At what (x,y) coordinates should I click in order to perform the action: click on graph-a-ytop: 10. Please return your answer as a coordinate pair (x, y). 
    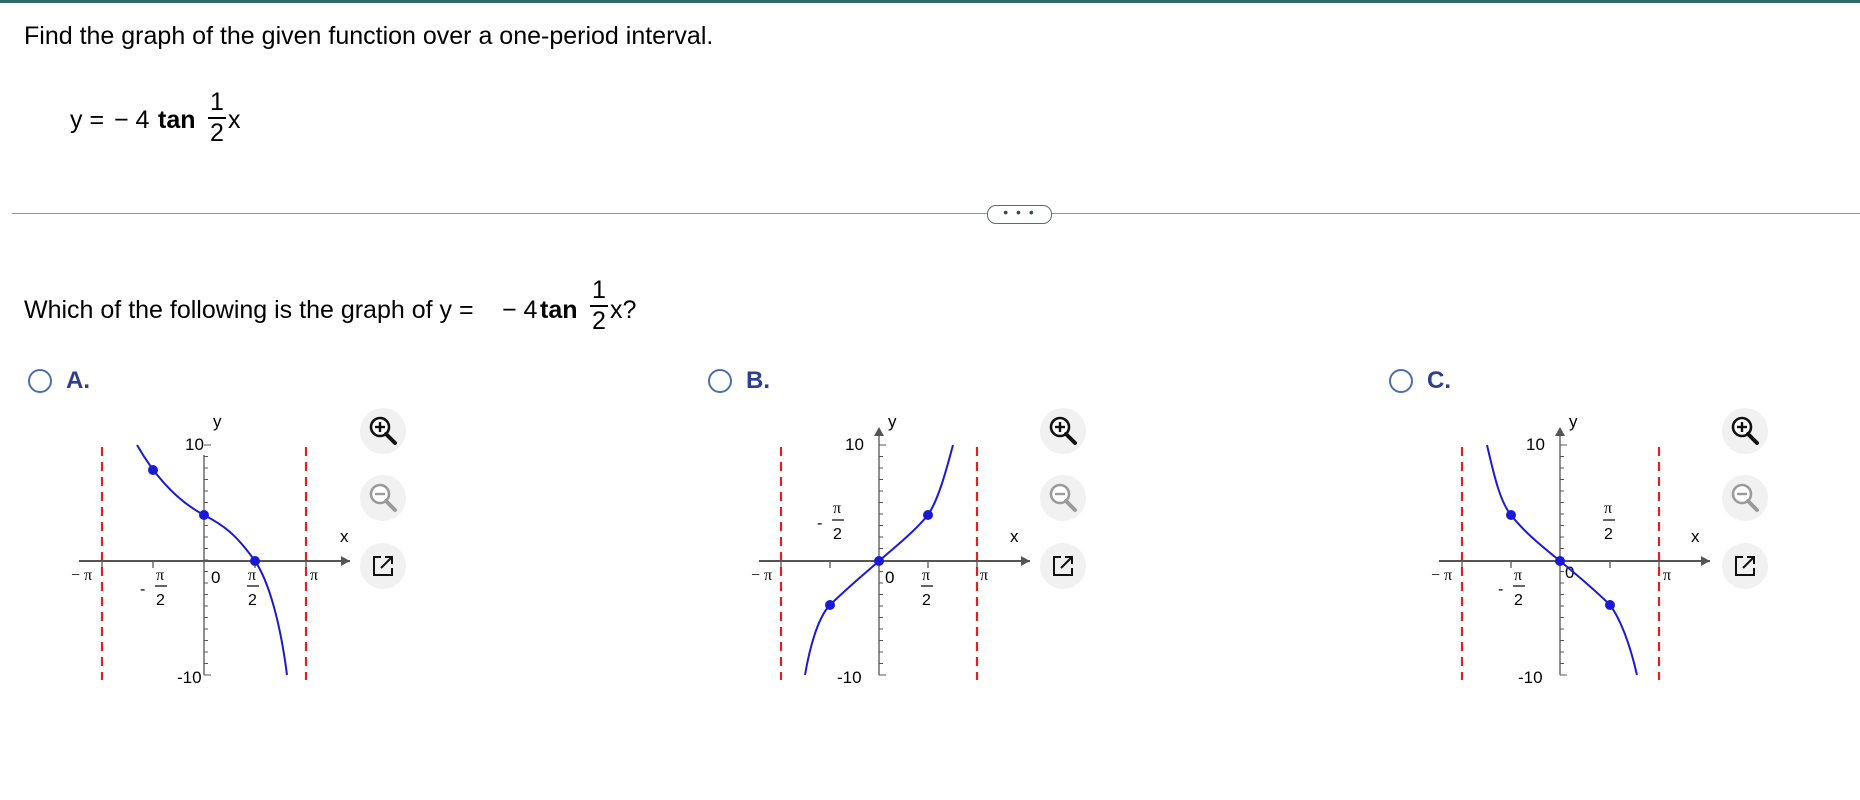
    Looking at the image, I should click on (194, 444).